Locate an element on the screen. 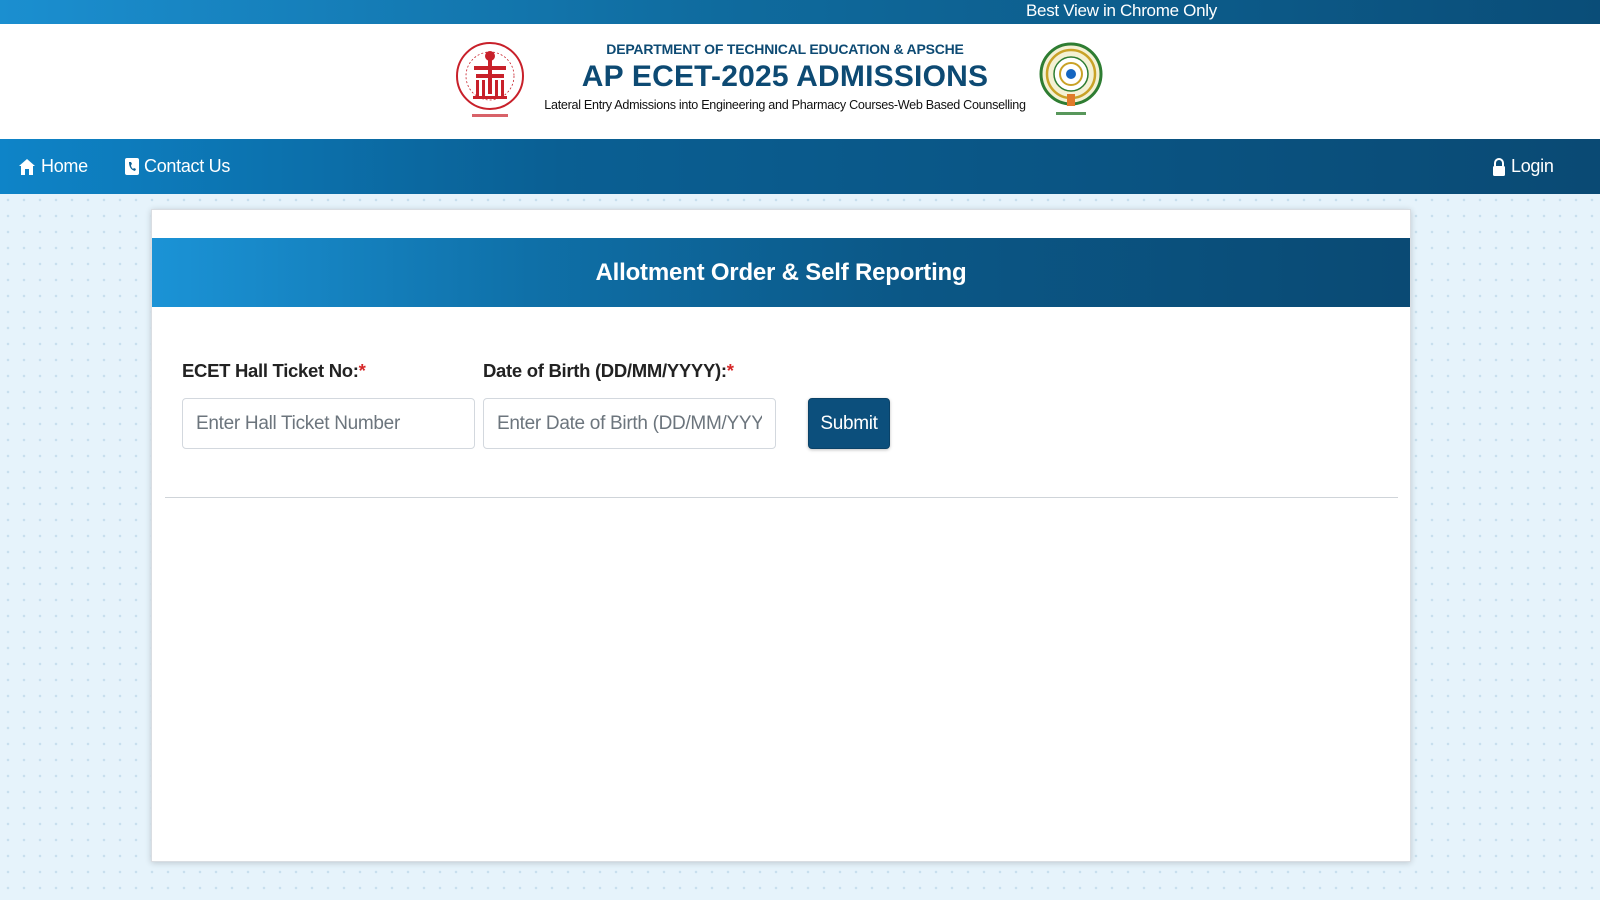 The height and width of the screenshot is (900, 1600). card-title: Allotment Order & Self Reporting is located at coordinates (781, 272).